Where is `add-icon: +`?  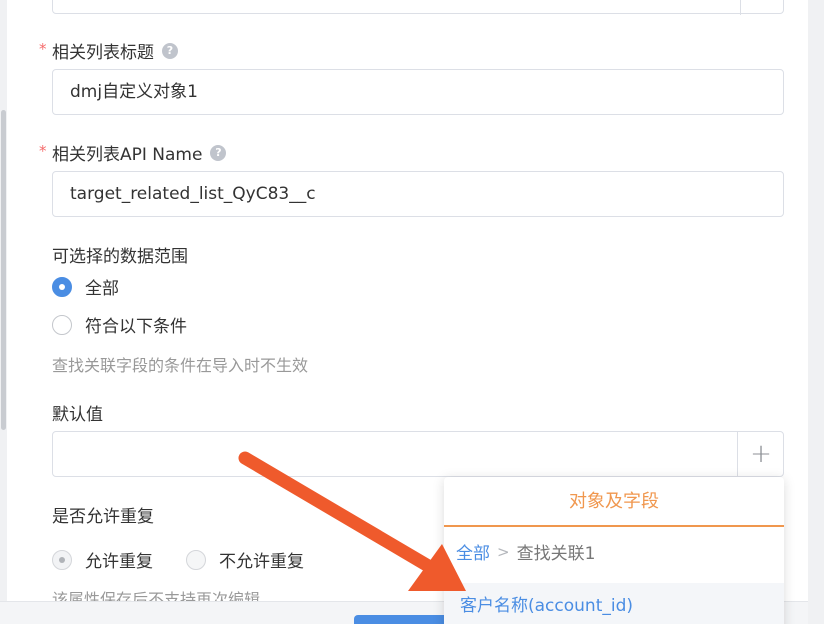
add-icon: + is located at coordinates (761, 454).